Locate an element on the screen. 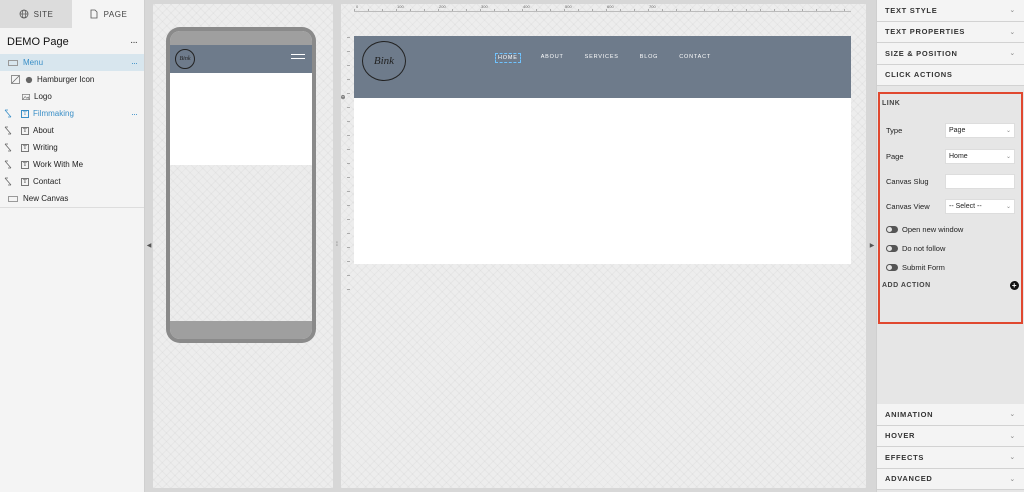 The height and width of the screenshot is (492, 1024). layer-item-about: T About is located at coordinates (72, 130).